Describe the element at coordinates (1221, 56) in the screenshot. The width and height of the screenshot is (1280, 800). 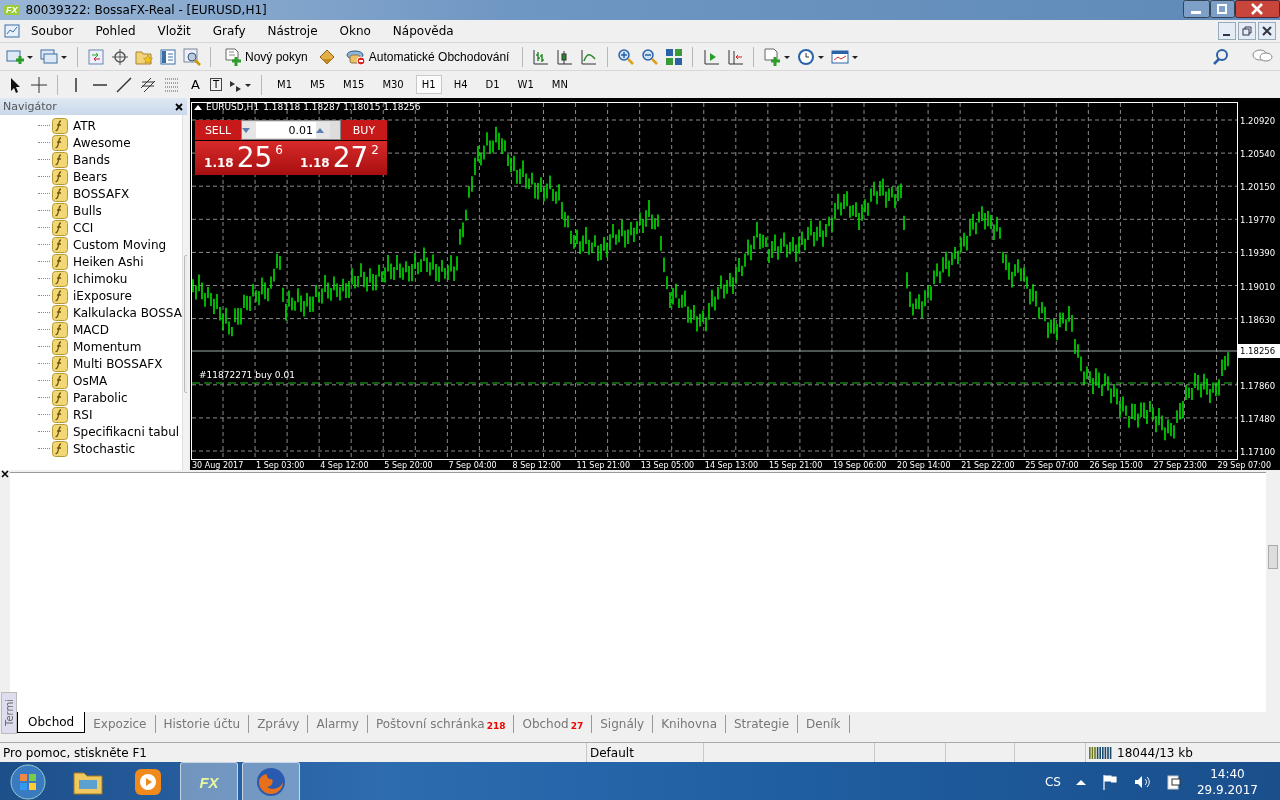
I see `search-icon` at that location.